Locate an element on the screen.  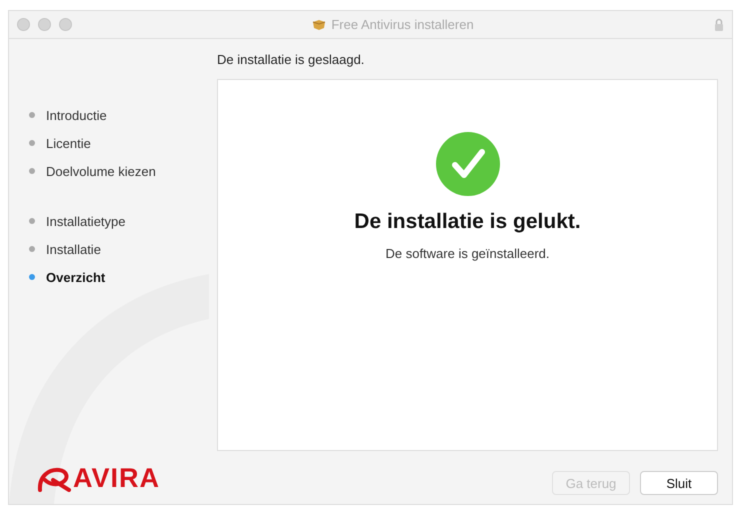
result-title: De installatie is gelukt. is located at coordinates (467, 222).